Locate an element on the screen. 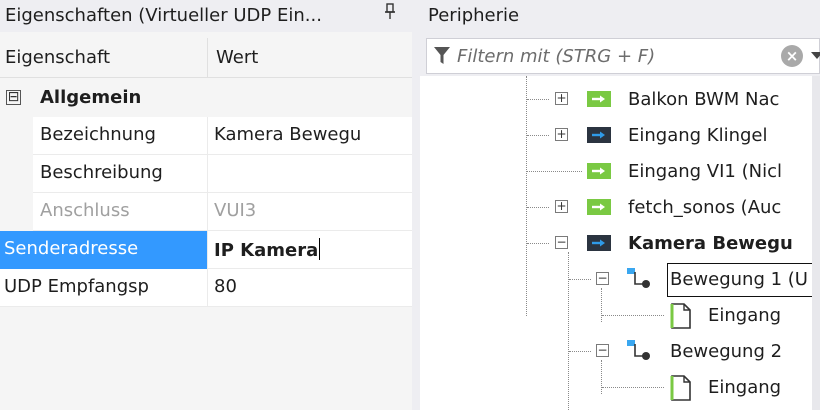  property-name-cell: Senderadresse is located at coordinates (103, 250).